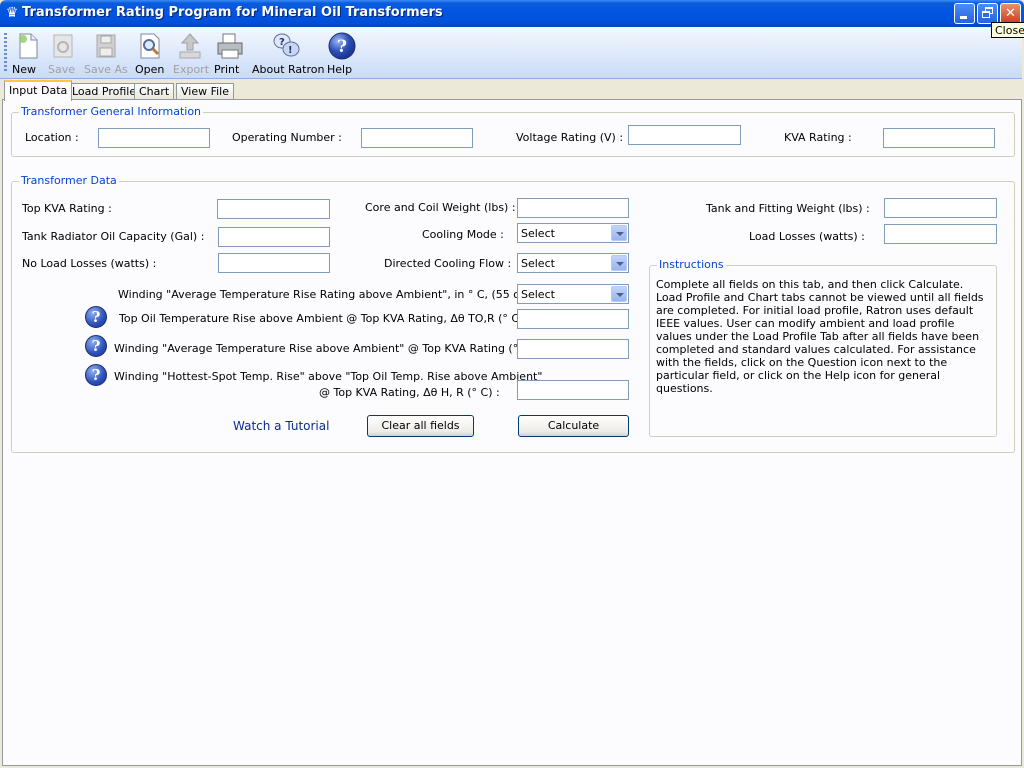  I want to click on restore-icon, so click(987, 13).